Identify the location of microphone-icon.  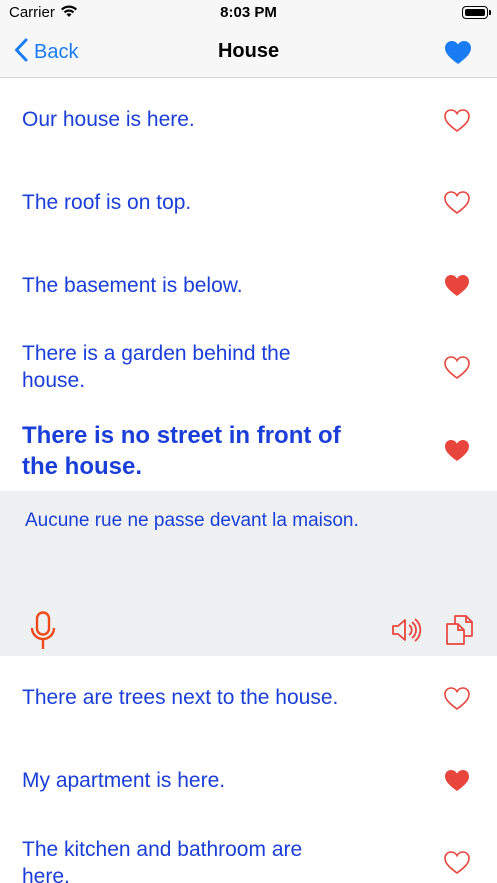
(43, 633).